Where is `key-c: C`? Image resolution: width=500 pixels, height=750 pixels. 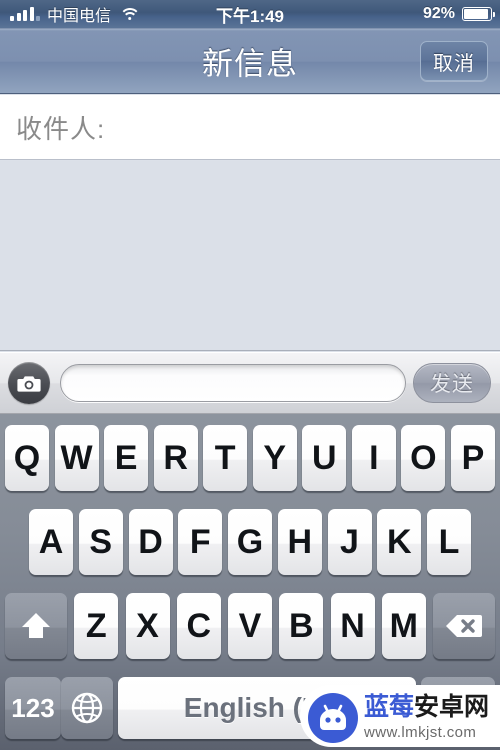 key-c: C is located at coordinates (198, 626).